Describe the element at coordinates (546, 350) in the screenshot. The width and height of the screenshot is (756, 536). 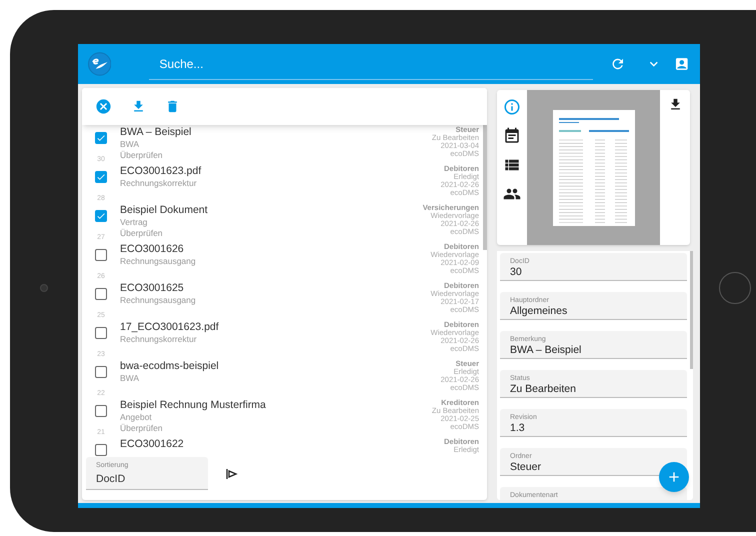
I see `field-value: BWA – Beispiel` at that location.